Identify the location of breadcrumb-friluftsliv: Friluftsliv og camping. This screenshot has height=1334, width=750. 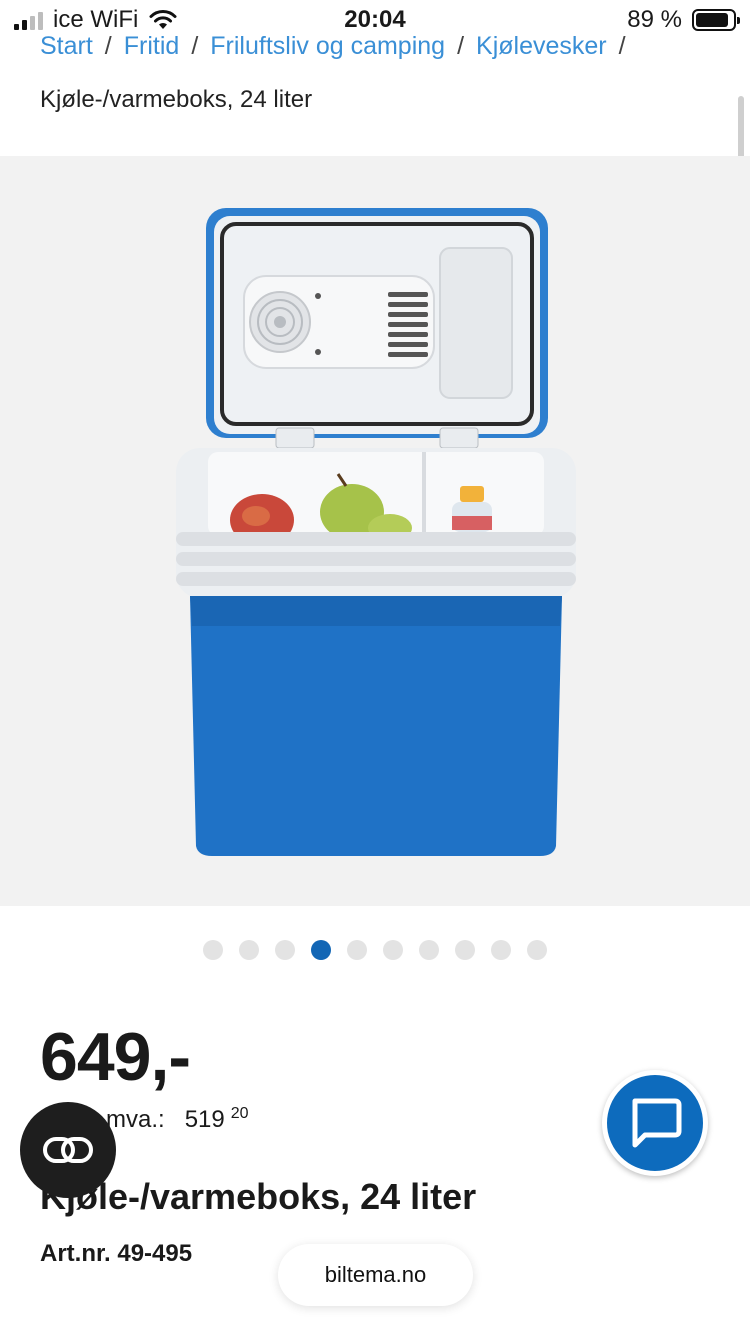
(327, 46).